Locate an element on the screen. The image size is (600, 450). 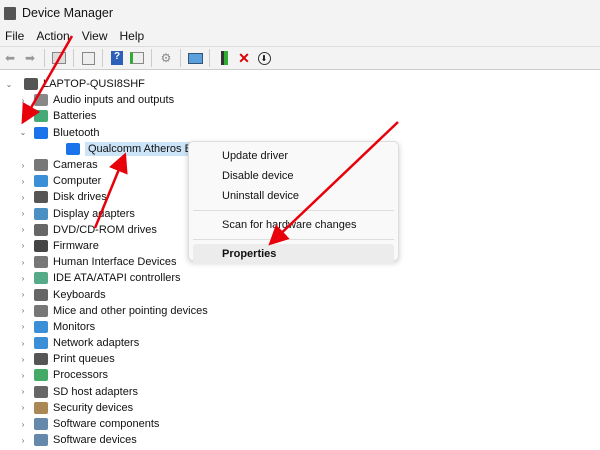
forward-icon: ➡ is located at coordinates (30, 58).